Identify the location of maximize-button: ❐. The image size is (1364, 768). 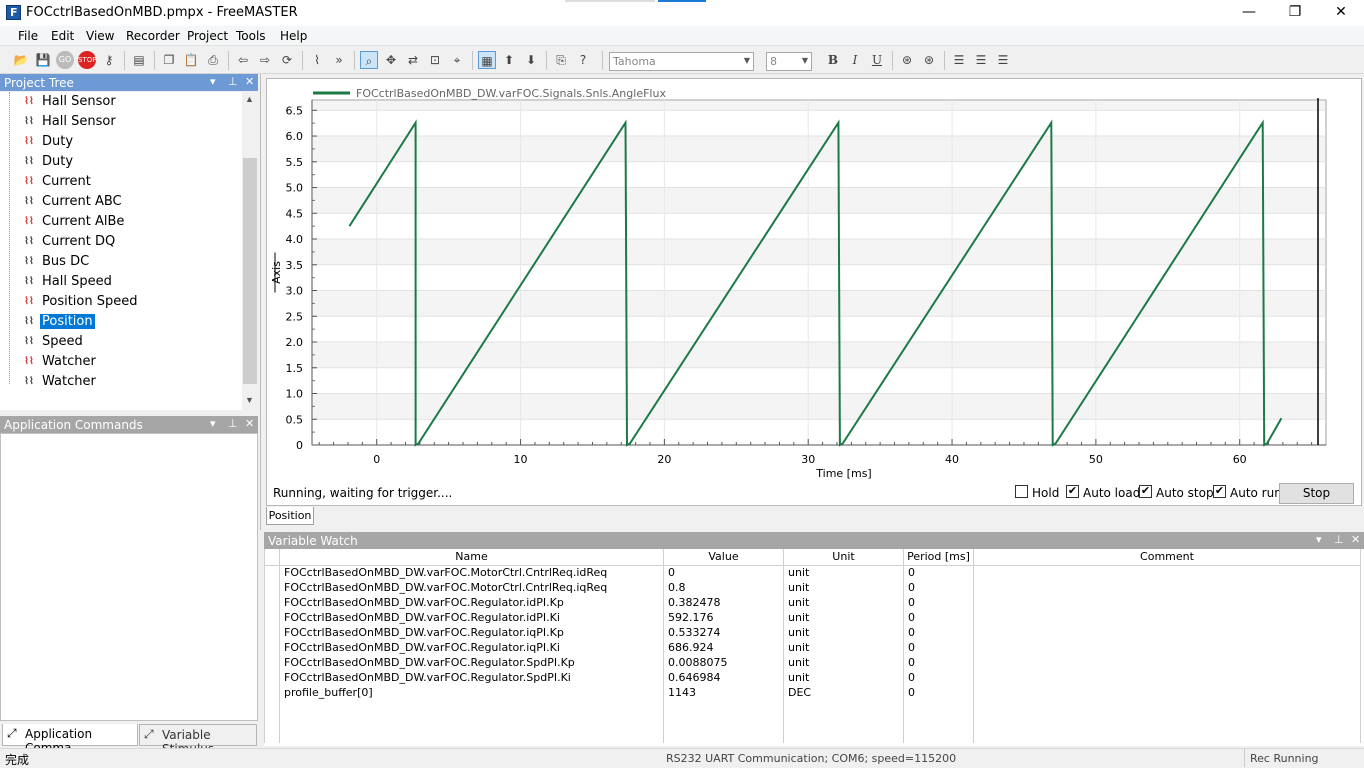
(1295, 13).